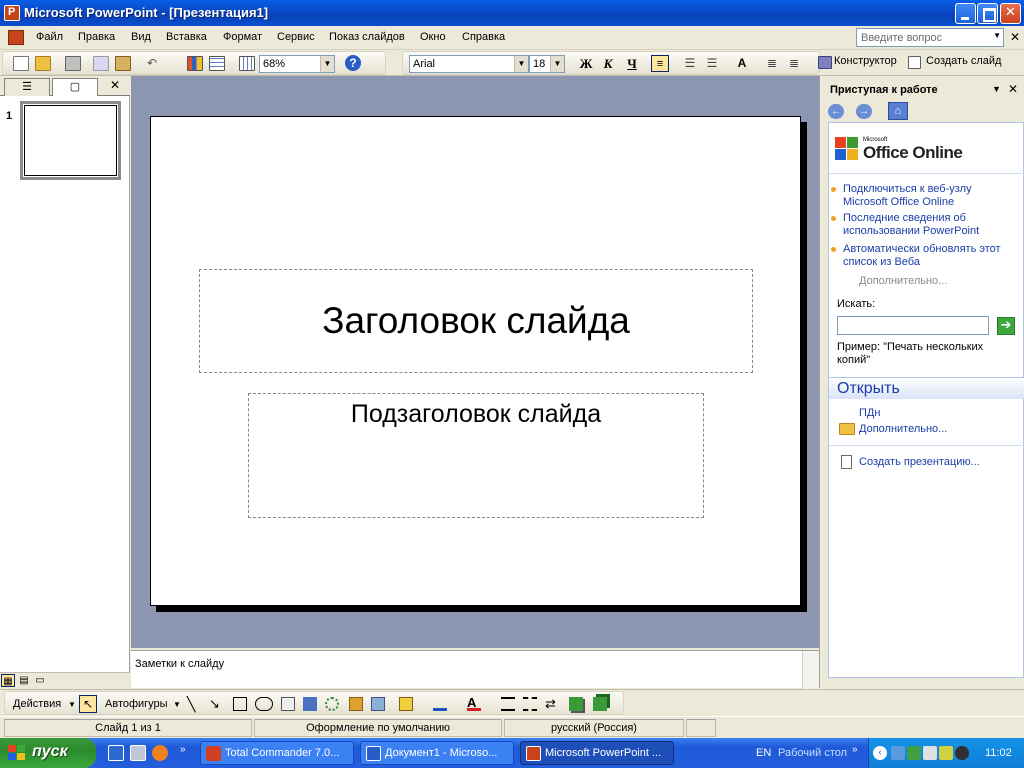  I want to click on quick-launch-icon, so click(138, 753).